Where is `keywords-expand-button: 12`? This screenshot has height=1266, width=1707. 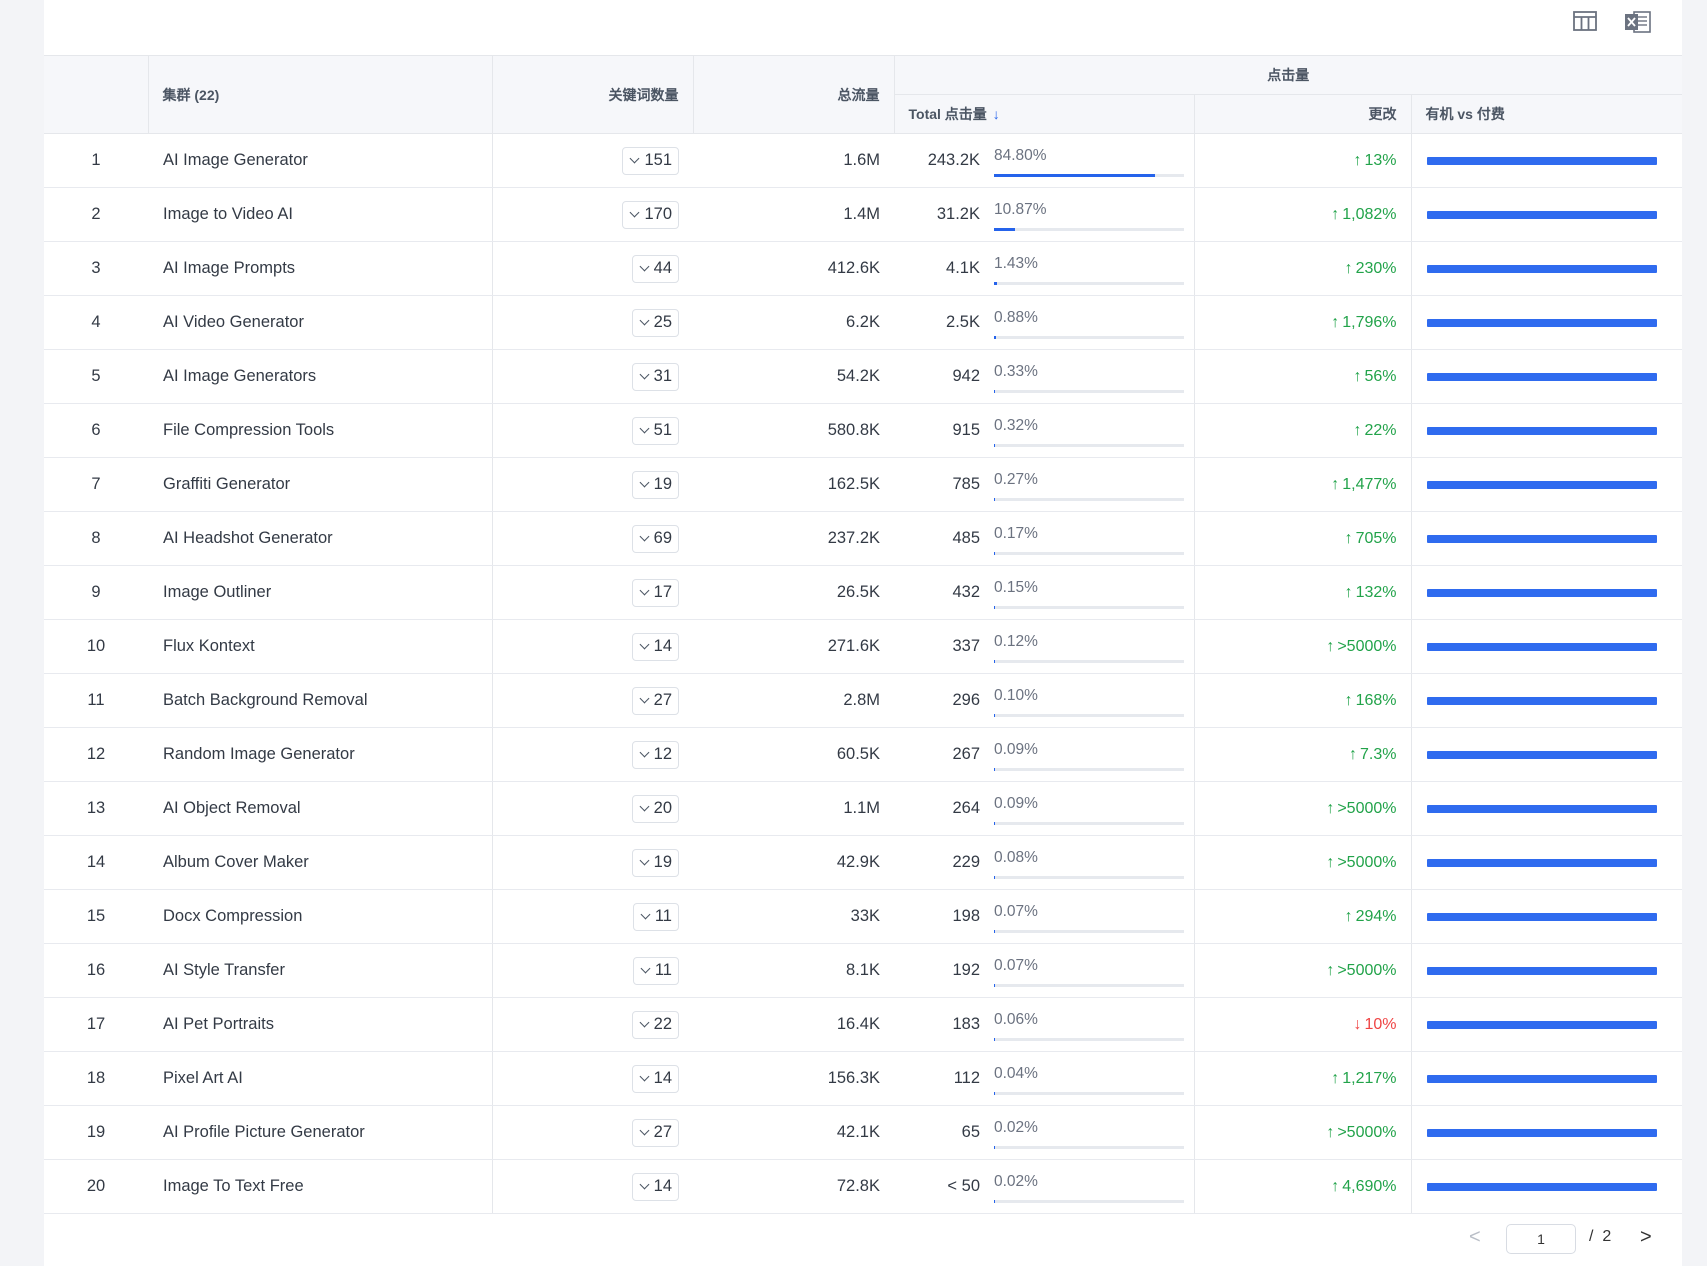 keywords-expand-button: 12 is located at coordinates (655, 754).